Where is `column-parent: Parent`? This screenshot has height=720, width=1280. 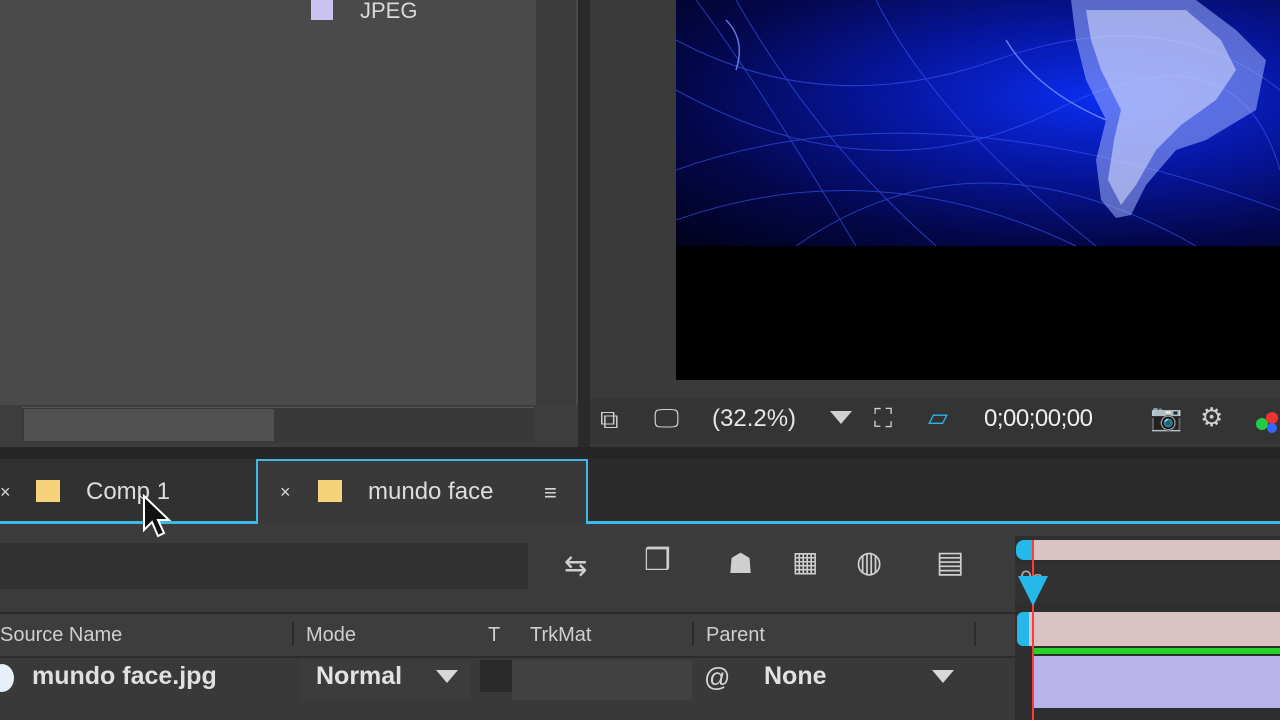
column-parent: Parent is located at coordinates (735, 635).